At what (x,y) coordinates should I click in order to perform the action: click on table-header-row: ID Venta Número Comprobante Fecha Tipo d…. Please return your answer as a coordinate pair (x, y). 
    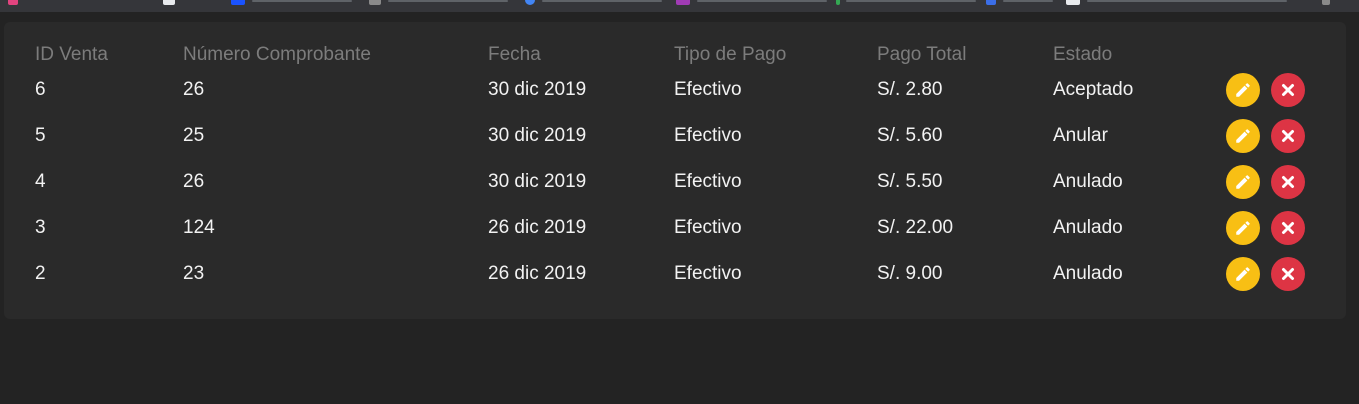
    Looking at the image, I should click on (675, 55).